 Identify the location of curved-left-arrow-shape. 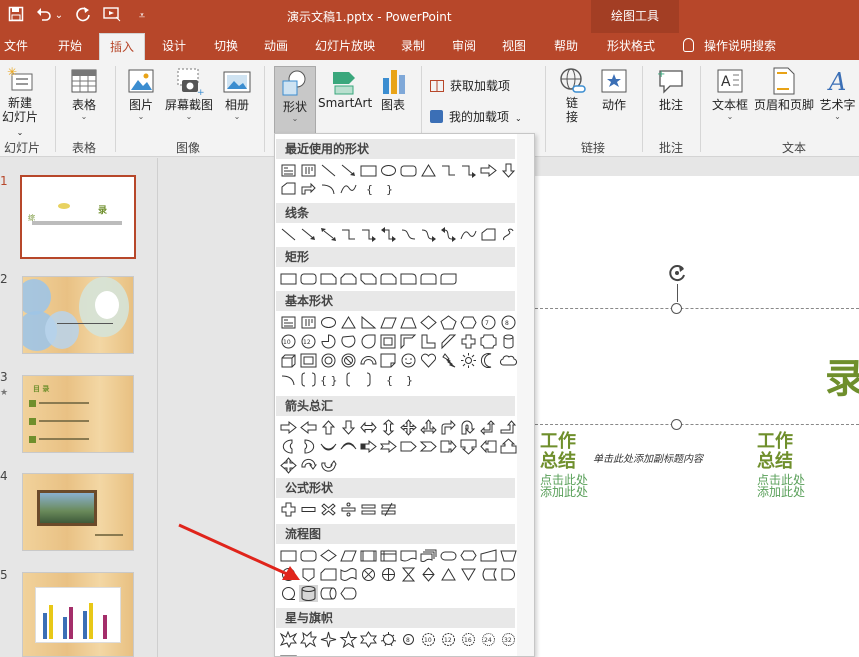
(308, 446).